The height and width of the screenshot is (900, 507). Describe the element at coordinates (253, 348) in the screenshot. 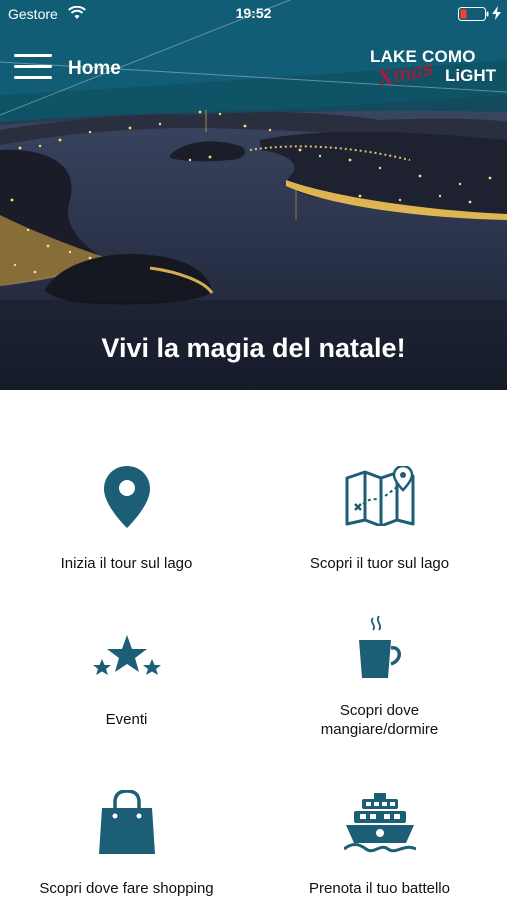

I see `hero-title: Vivi la magia del natale!` at that location.